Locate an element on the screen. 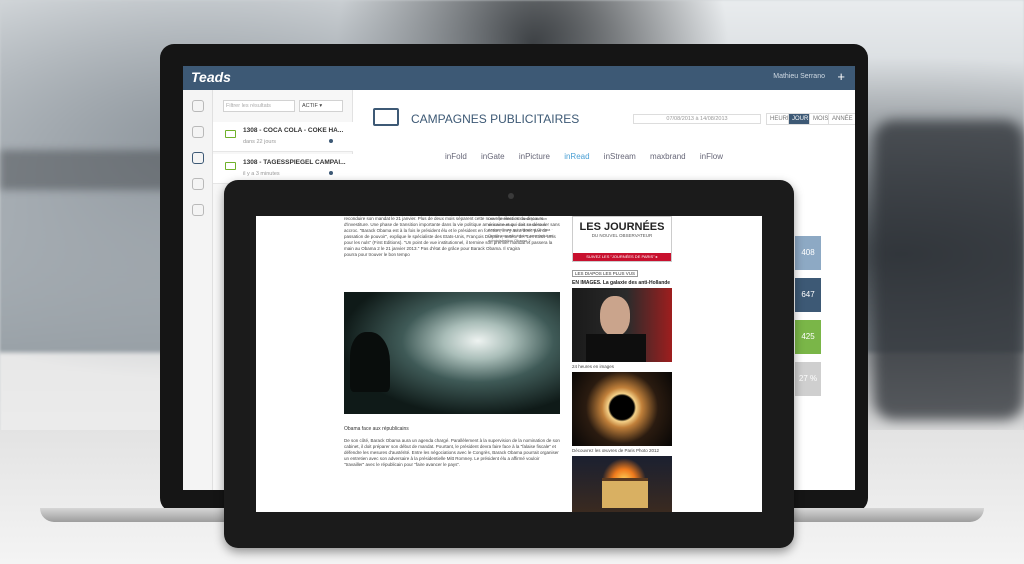 The height and width of the screenshot is (564, 1024). promo-cta: SUIVEZ LES "JOURNÉES DE PARIS" ▸ is located at coordinates (622, 257).